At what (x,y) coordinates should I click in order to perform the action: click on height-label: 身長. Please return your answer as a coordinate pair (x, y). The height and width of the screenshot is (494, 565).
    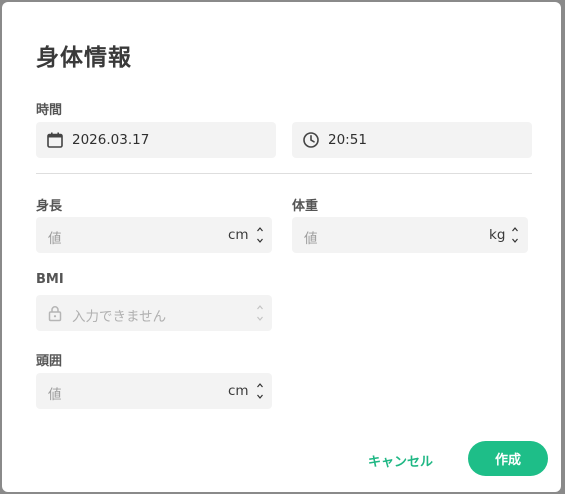
    Looking at the image, I should click on (49, 206).